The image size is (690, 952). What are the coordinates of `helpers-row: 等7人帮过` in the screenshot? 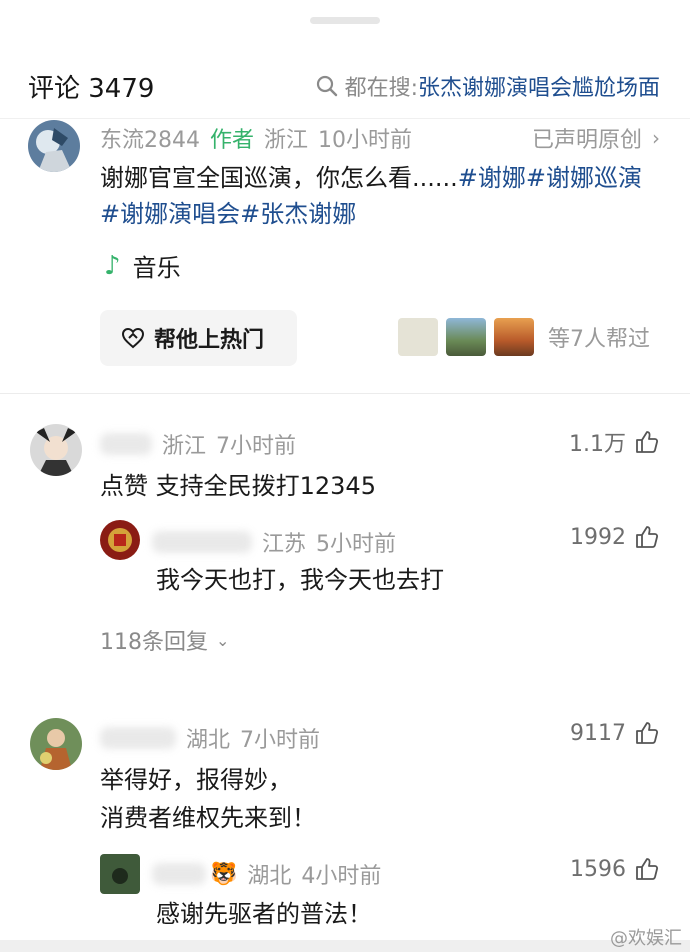 It's located at (524, 337).